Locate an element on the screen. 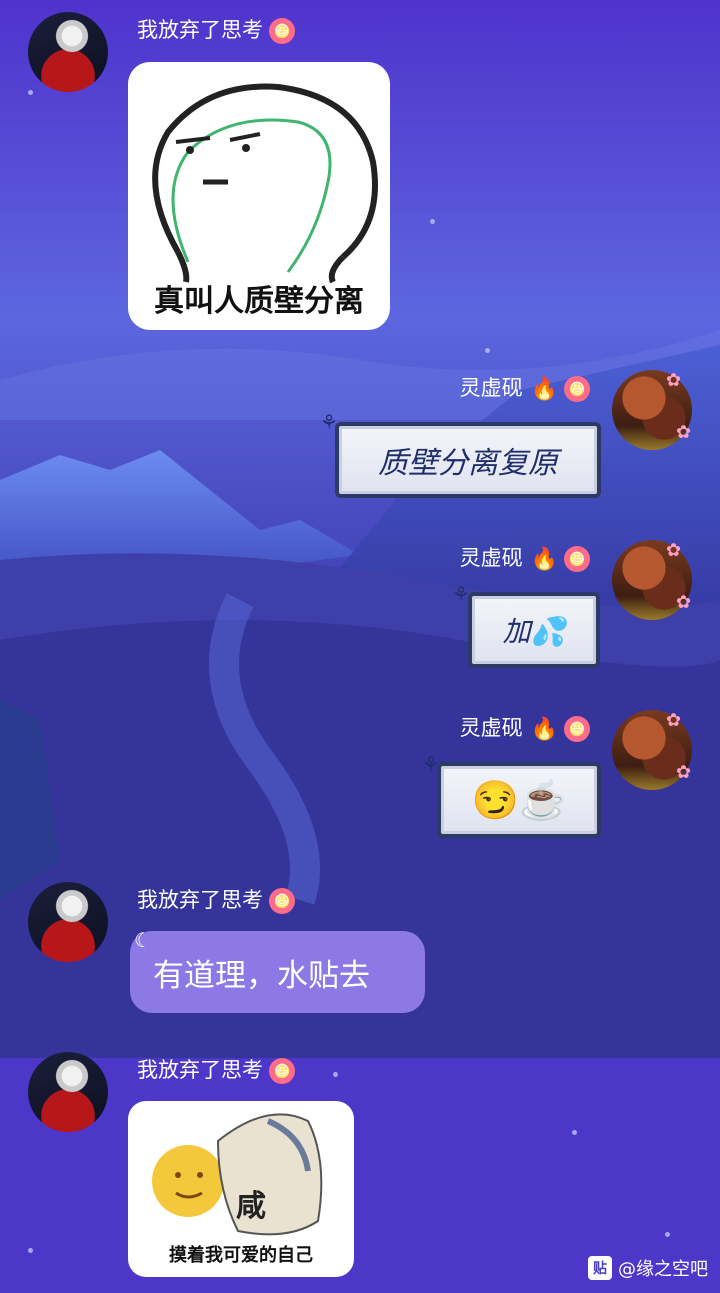 The width and height of the screenshot is (720, 1293). message-bubble: 😏☕ is located at coordinates (519, 800).